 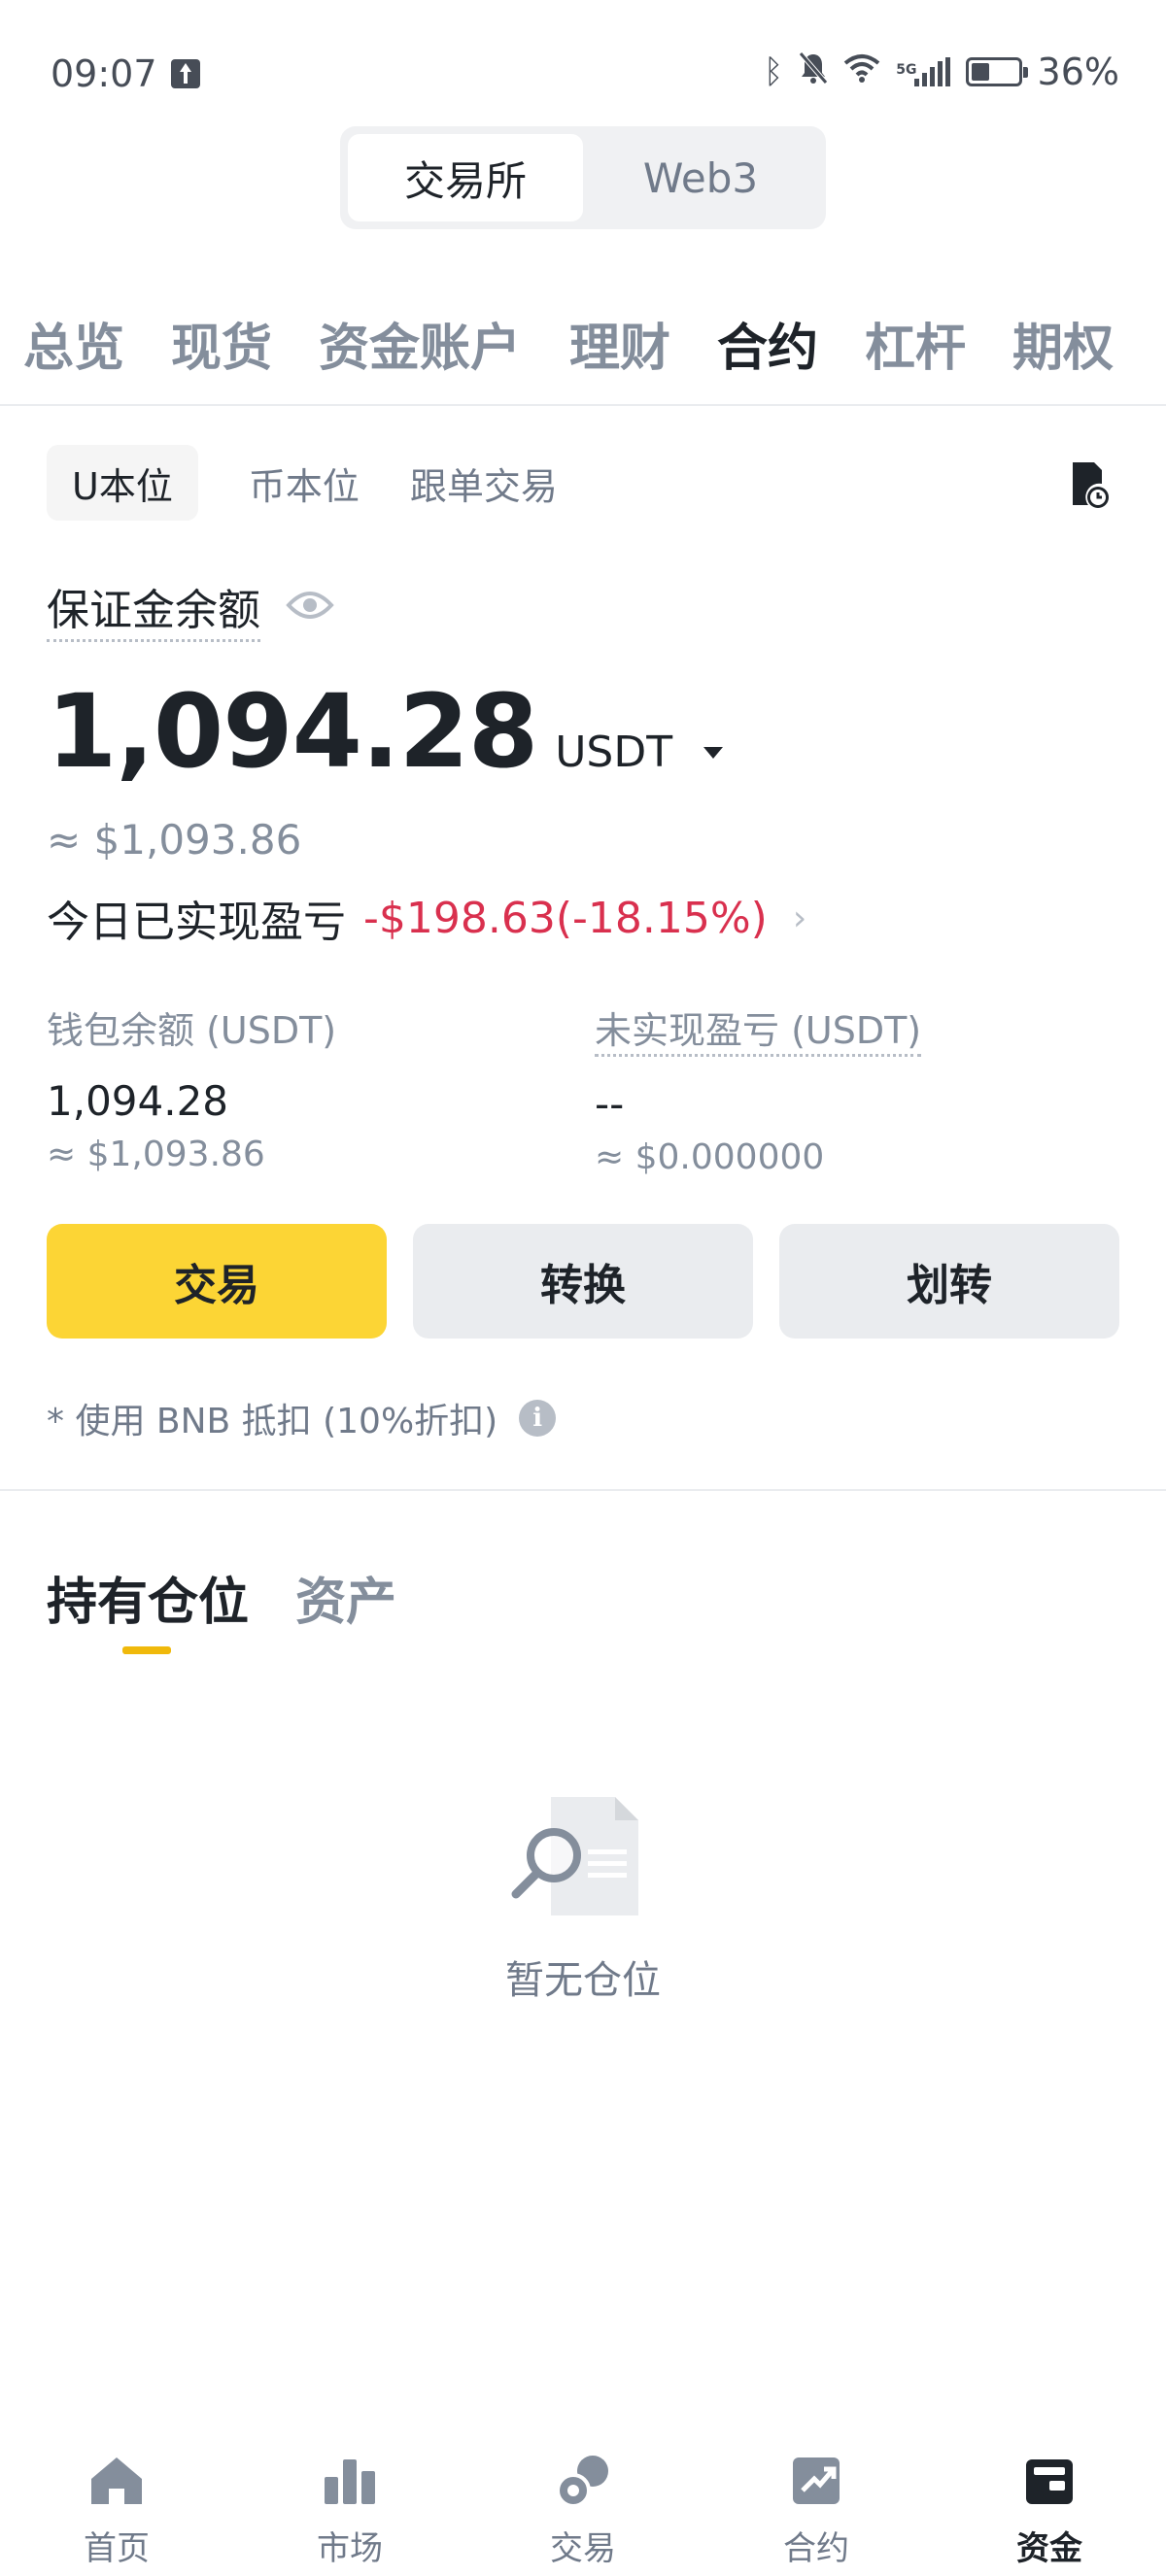 I want to click on caret-down-icon, so click(x=713, y=753).